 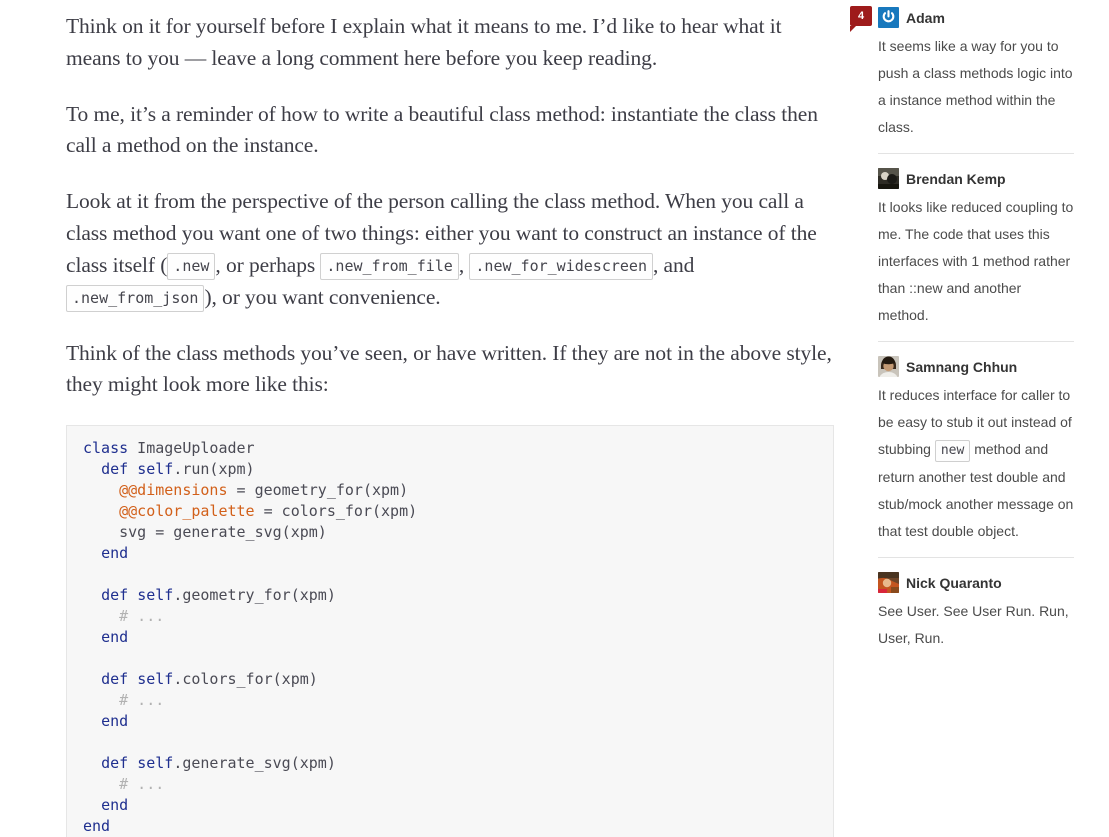 What do you see at coordinates (336, 511) in the screenshot?
I see `code-token: = colors_for(xpm)` at bounding box center [336, 511].